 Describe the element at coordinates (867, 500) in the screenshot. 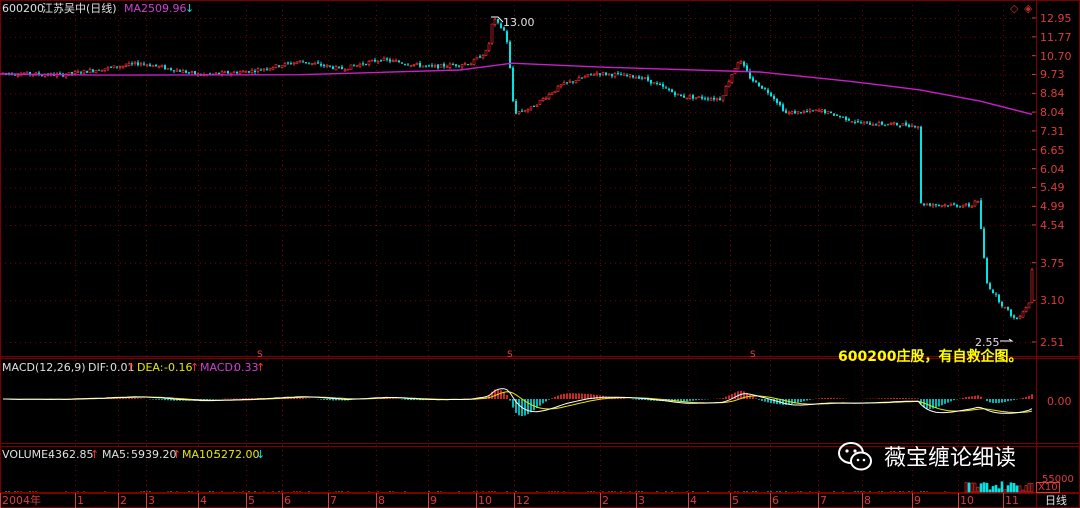

I see `time-axis-label: 8` at that location.